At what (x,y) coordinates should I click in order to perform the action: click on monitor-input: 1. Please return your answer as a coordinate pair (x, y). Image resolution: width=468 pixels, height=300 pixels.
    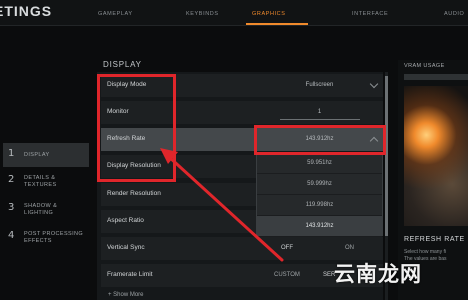
    Looking at the image, I should click on (319, 112).